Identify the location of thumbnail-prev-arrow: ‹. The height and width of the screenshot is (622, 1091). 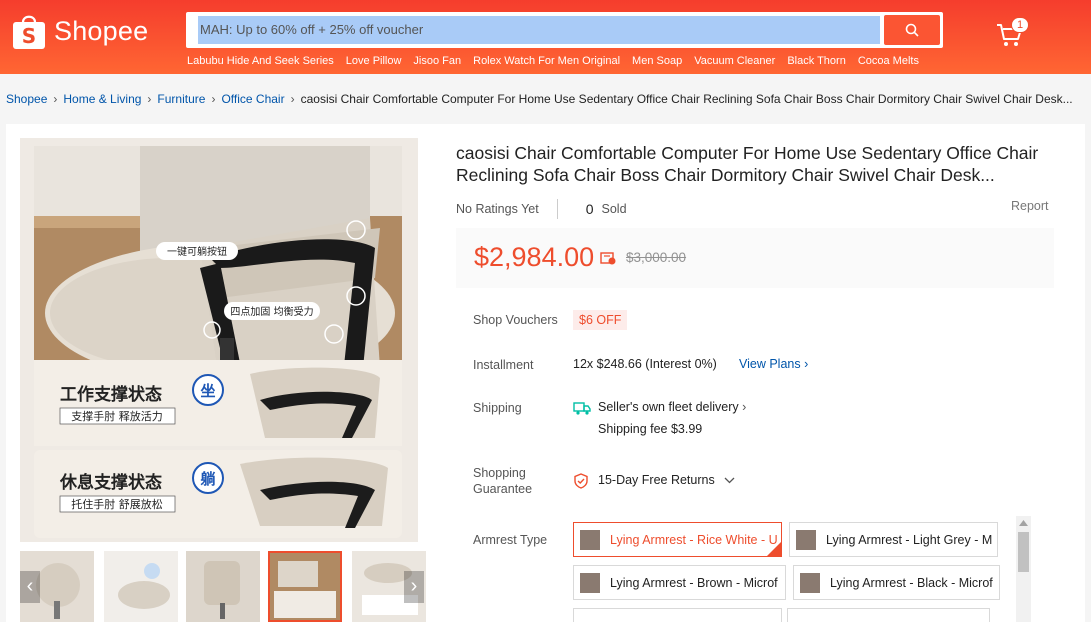
(30, 587).